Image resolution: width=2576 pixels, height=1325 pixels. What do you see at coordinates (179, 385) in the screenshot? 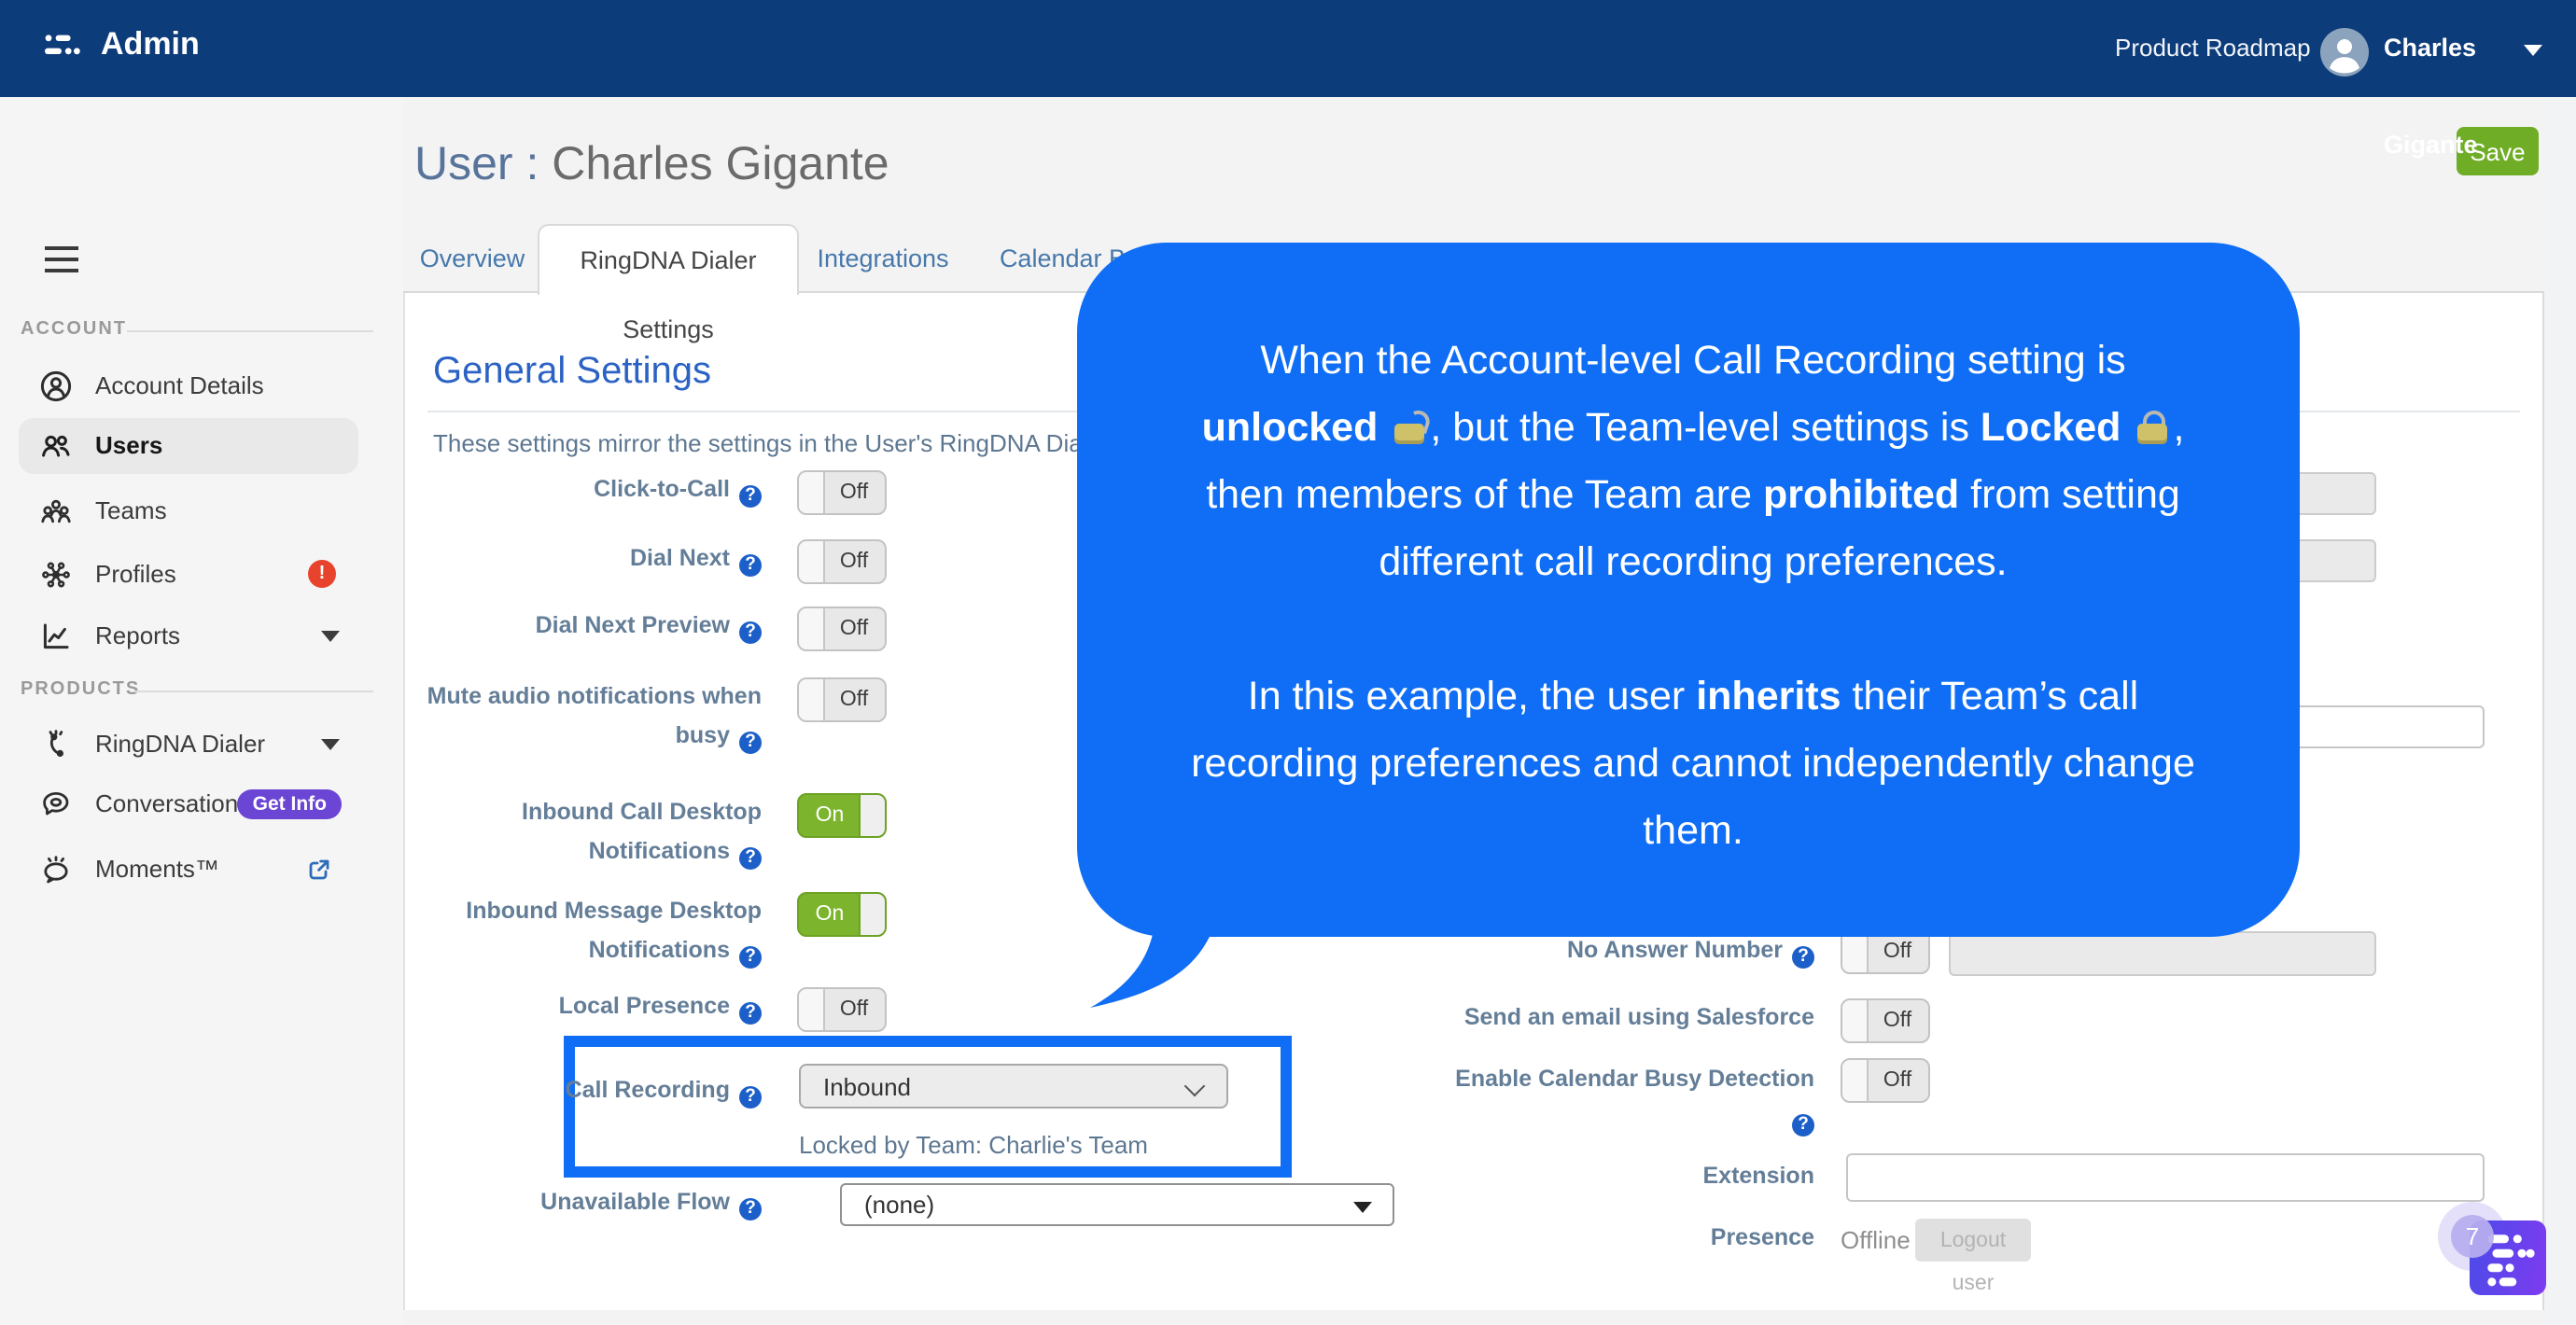
I see `sidebar-item-label: Account Details` at bounding box center [179, 385].